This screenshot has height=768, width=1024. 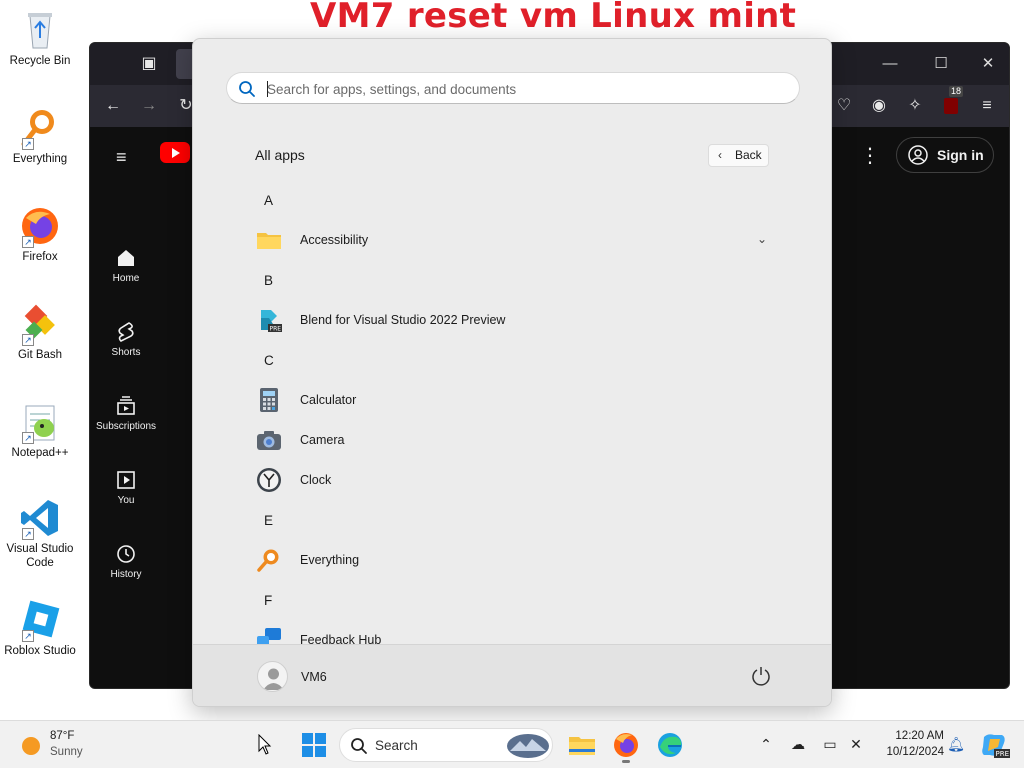 What do you see at coordinates (40, 226) in the screenshot?
I see `firefox-icon: ↗` at bounding box center [40, 226].